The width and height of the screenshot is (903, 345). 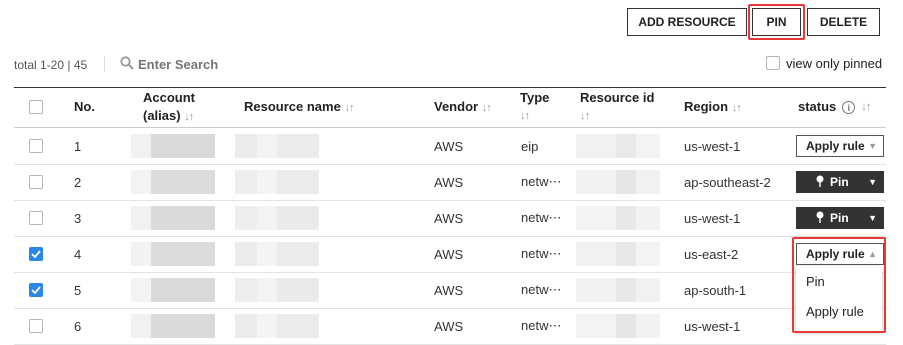 I want to click on add-resource-button: ADD RESOURCE, so click(x=687, y=22).